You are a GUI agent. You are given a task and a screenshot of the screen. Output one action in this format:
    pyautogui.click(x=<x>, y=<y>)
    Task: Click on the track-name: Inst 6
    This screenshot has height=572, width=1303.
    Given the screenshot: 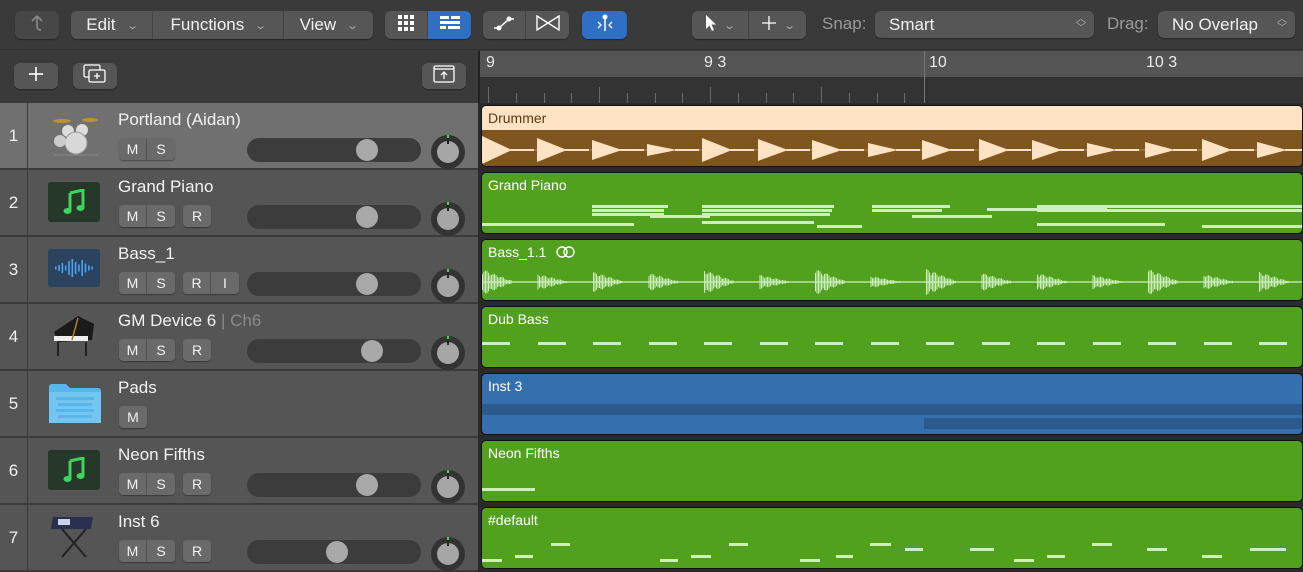 What is the action you would take?
    pyautogui.click(x=139, y=522)
    